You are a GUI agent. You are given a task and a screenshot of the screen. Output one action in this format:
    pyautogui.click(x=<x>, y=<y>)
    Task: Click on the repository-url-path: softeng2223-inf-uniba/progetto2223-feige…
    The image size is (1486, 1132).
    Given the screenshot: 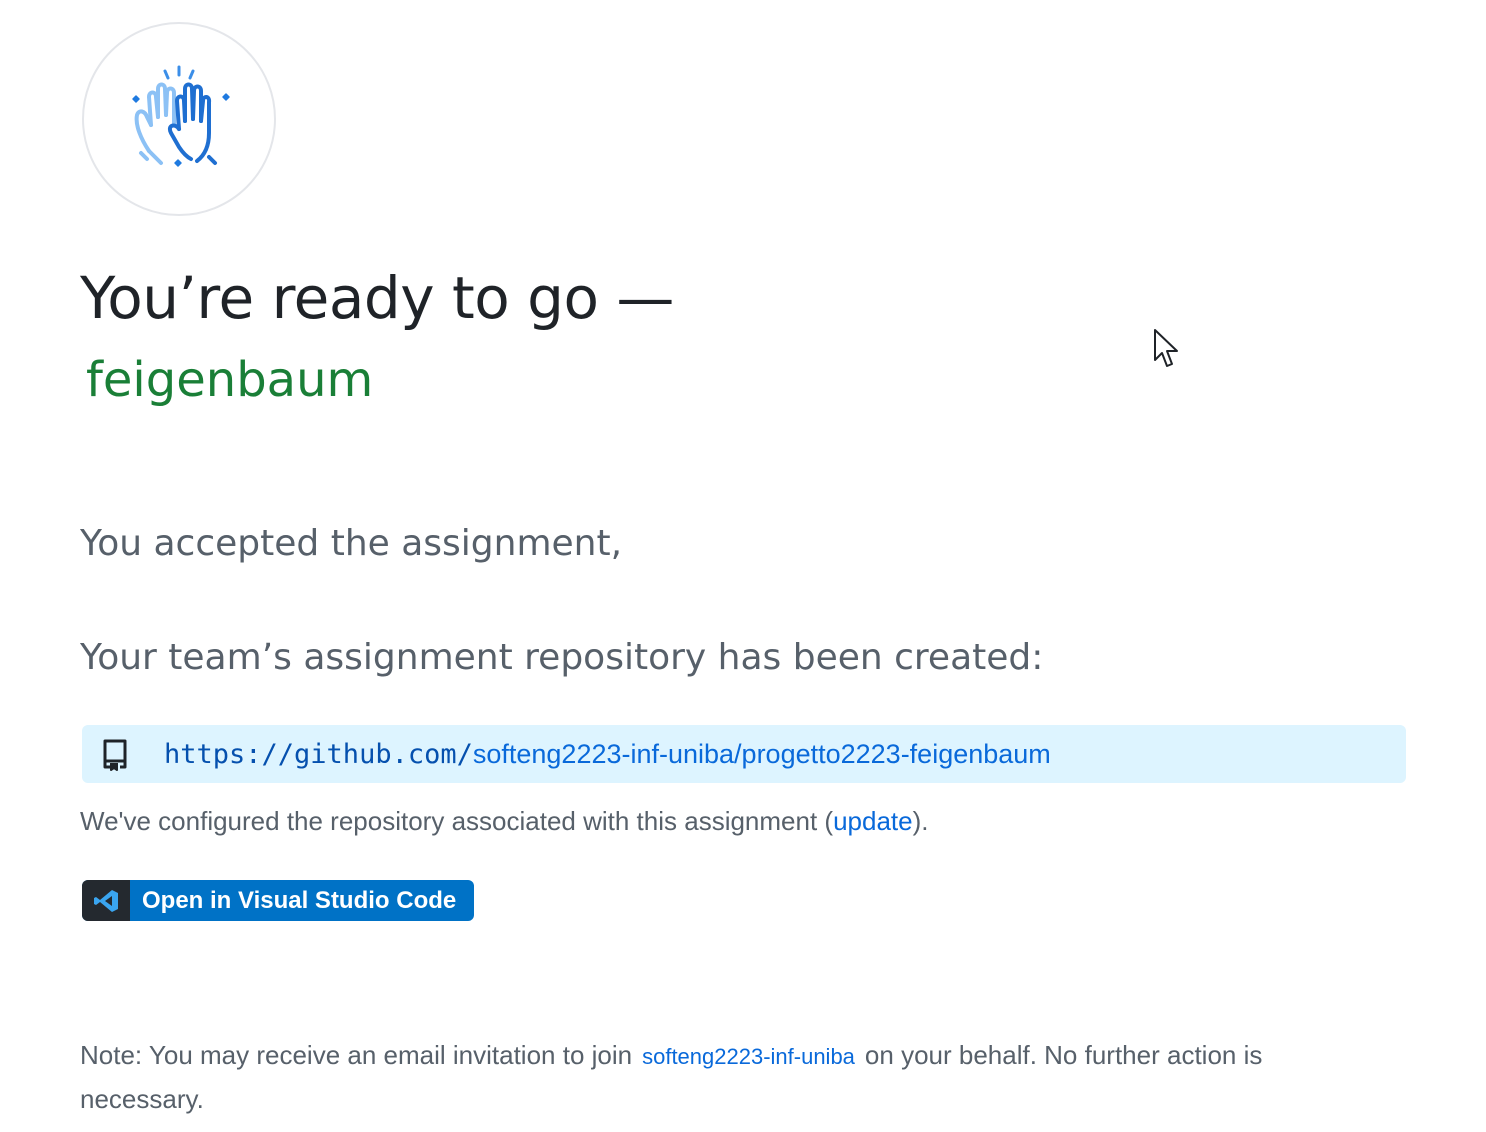 What is the action you would take?
    pyautogui.click(x=761, y=753)
    